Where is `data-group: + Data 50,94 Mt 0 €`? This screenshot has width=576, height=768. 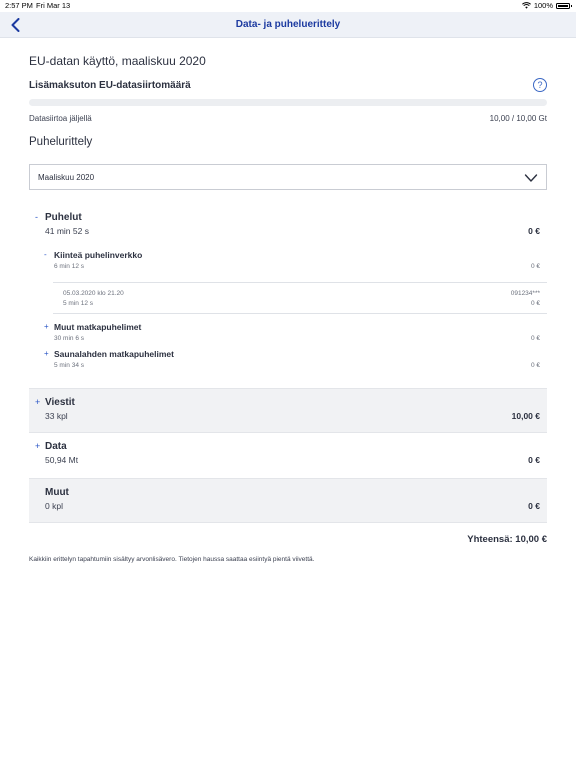
data-group: + Data 50,94 Mt 0 € is located at coordinates (288, 455).